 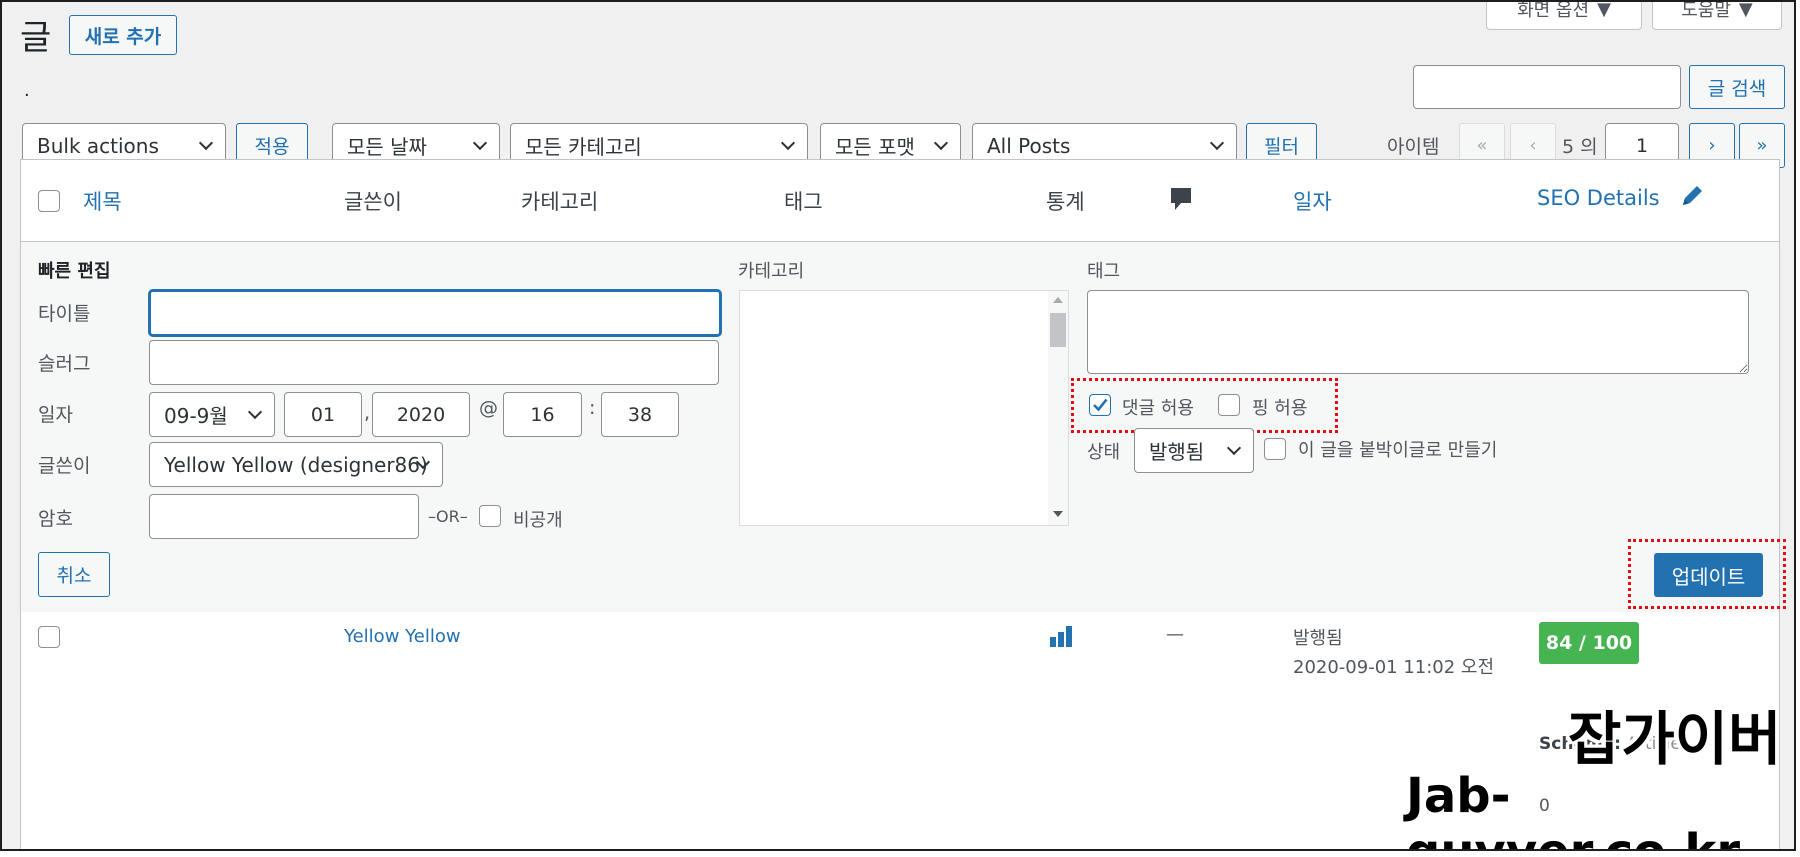 I want to click on help-label: 도움말, so click(x=1706, y=10).